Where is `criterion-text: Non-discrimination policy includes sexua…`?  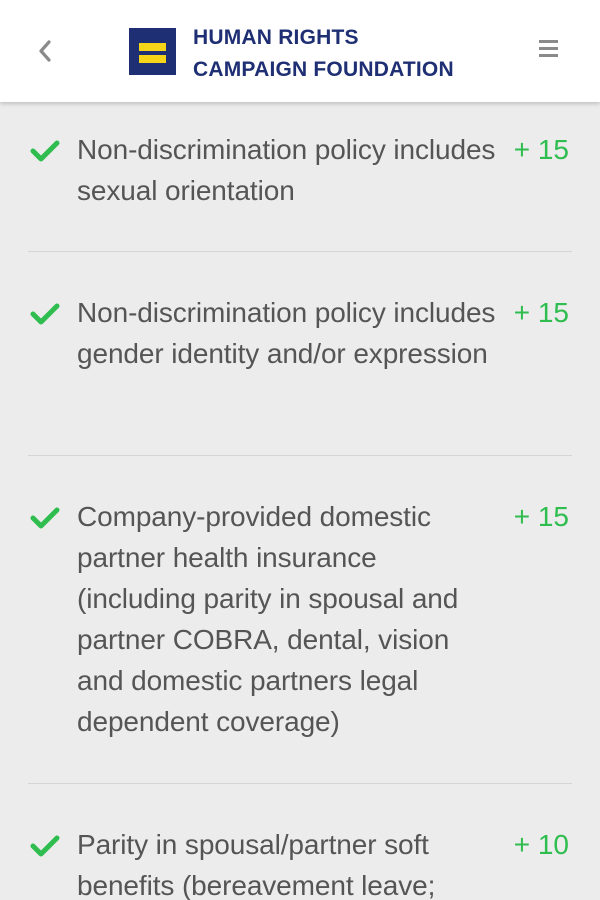
criterion-text: Non-discrimination policy includes sexua… is located at coordinates (286, 170).